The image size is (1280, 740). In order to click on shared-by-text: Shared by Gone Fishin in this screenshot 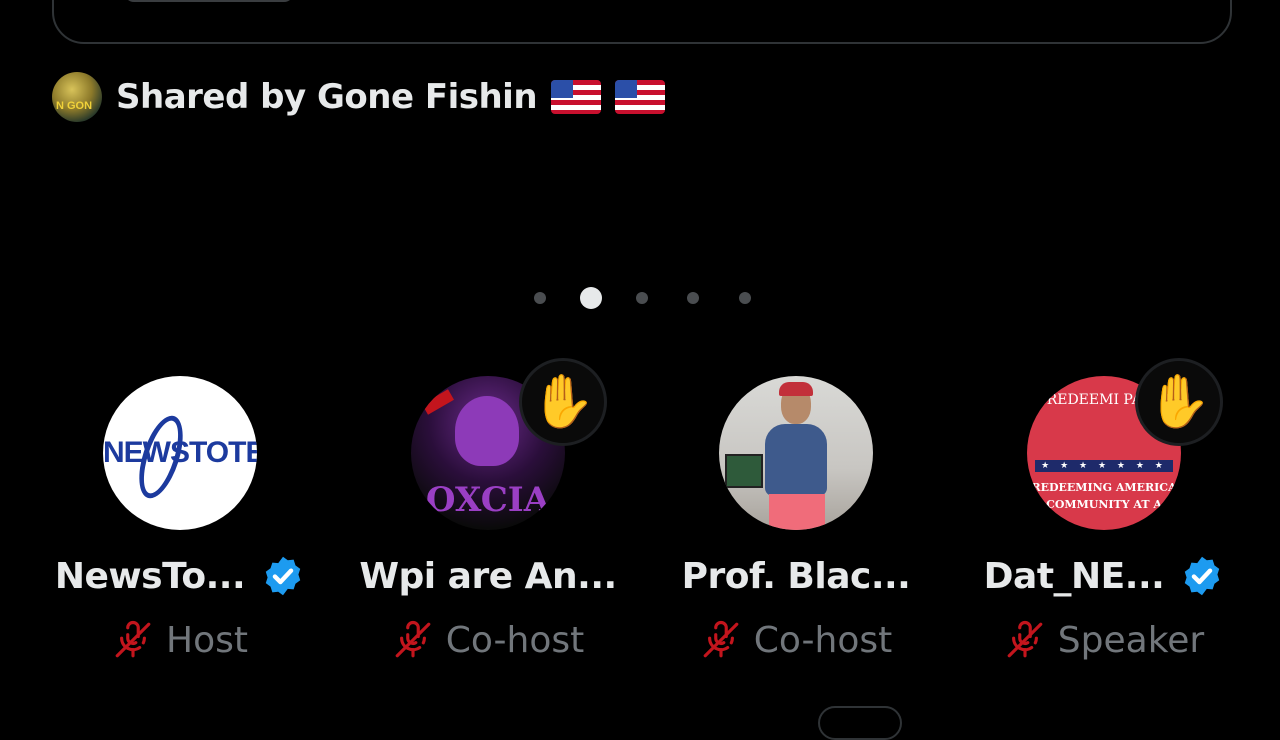, I will do `click(327, 97)`.